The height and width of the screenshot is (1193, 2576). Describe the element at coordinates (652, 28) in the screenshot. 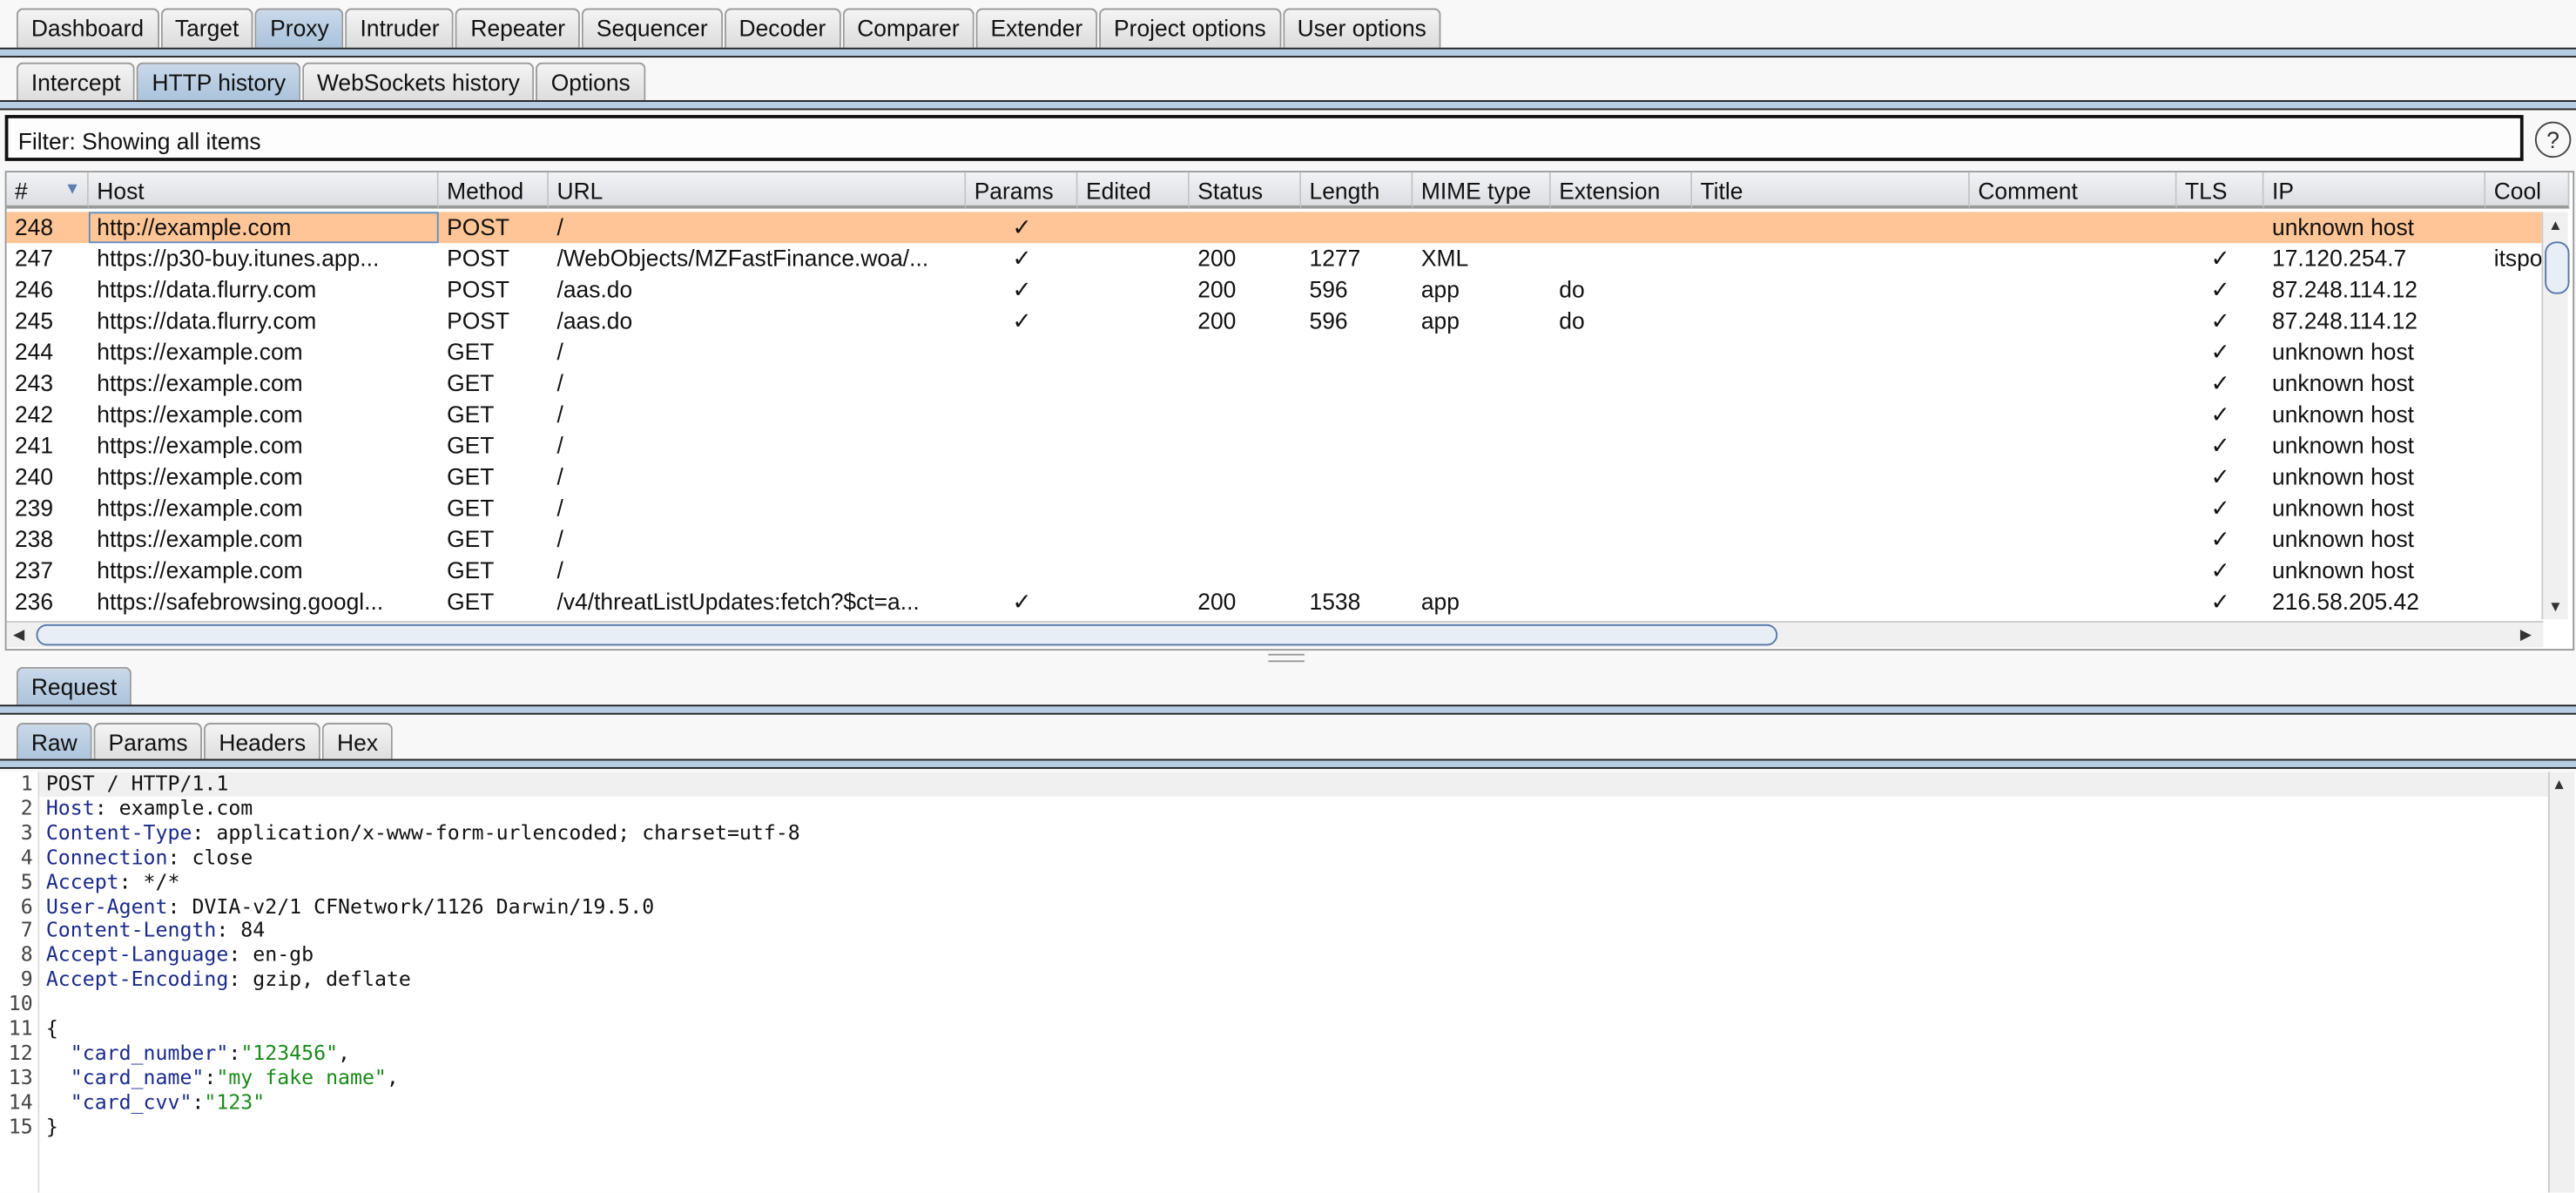

I see `tab-sequencer: Sequencer` at that location.